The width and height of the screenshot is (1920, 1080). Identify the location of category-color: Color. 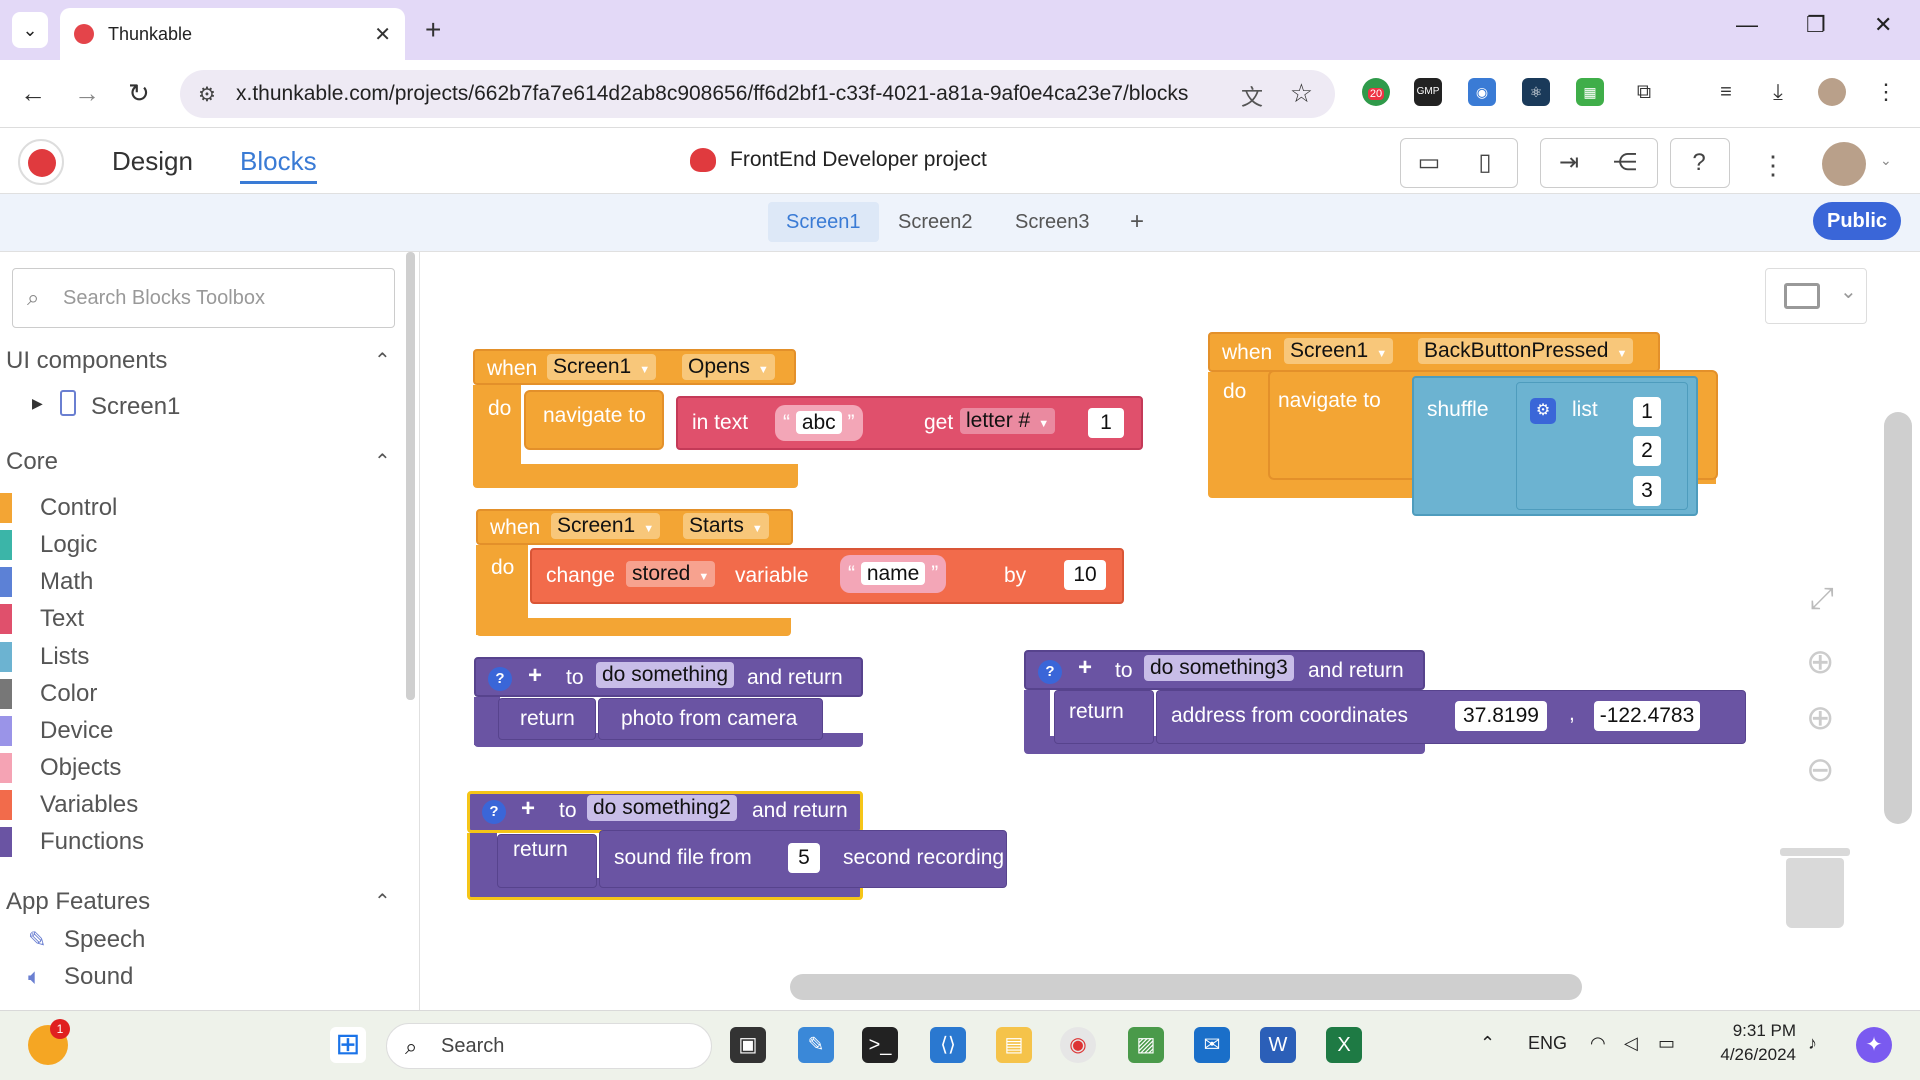
(48, 694).